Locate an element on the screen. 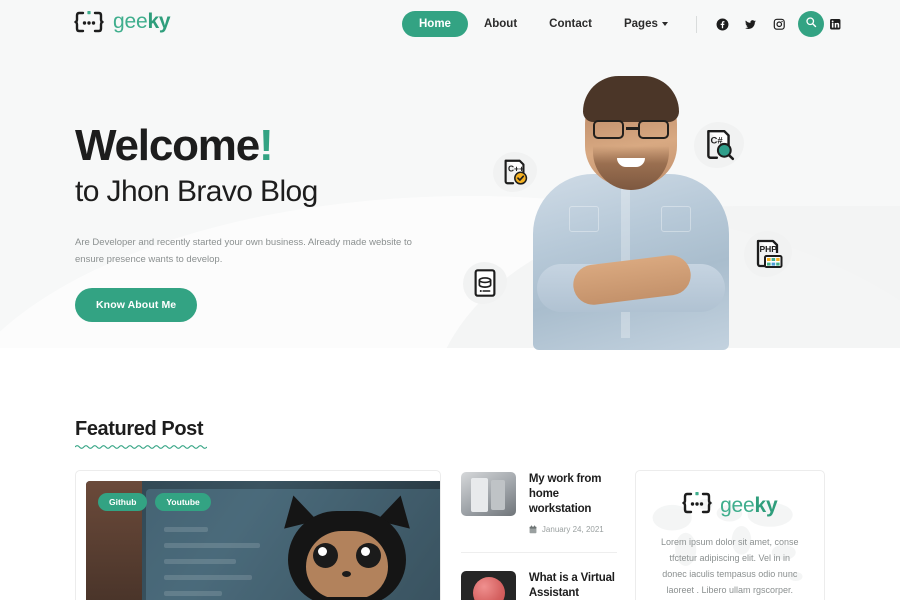 The height and width of the screenshot is (600, 900). nav-item-home: Home is located at coordinates (435, 24).